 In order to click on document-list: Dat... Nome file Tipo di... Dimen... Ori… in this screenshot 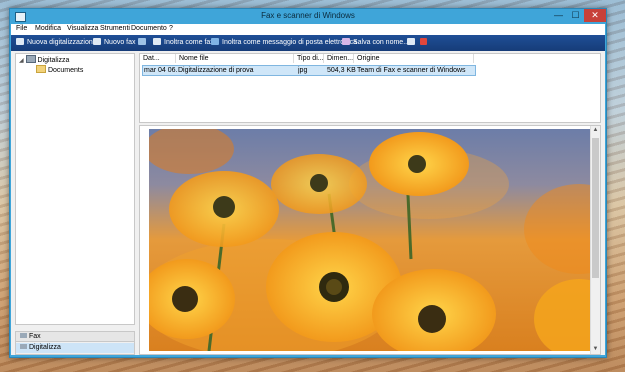, I will do `click(370, 88)`.